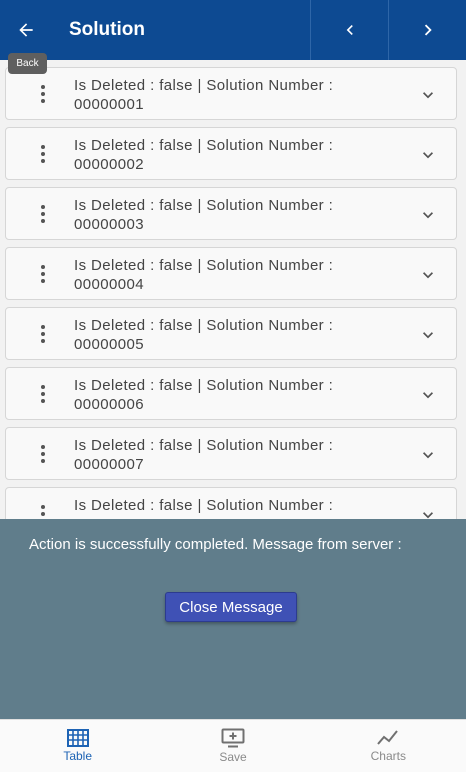 Image resolution: width=466 pixels, height=772 pixels. I want to click on back-button, so click(26, 30).